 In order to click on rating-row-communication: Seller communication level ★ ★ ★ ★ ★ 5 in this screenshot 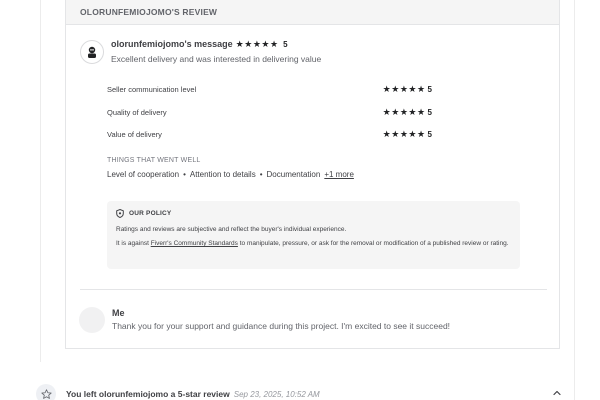, I will do `click(269, 89)`.